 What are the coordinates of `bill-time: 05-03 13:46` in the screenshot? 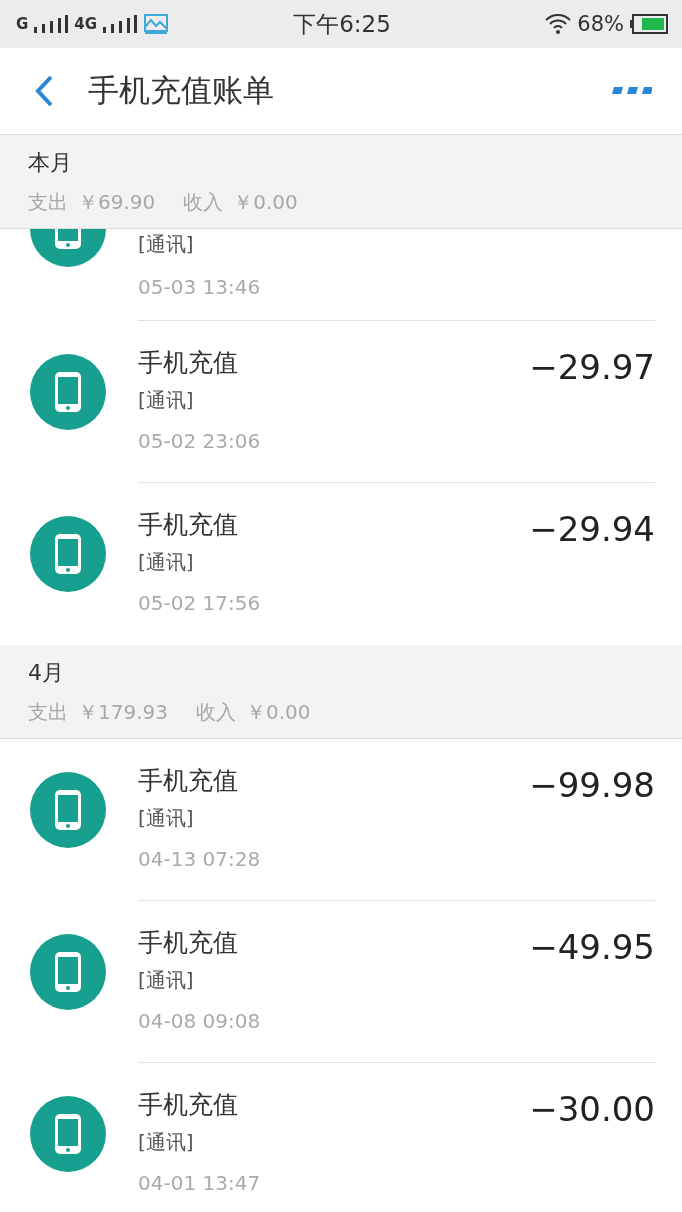 It's located at (200, 287).